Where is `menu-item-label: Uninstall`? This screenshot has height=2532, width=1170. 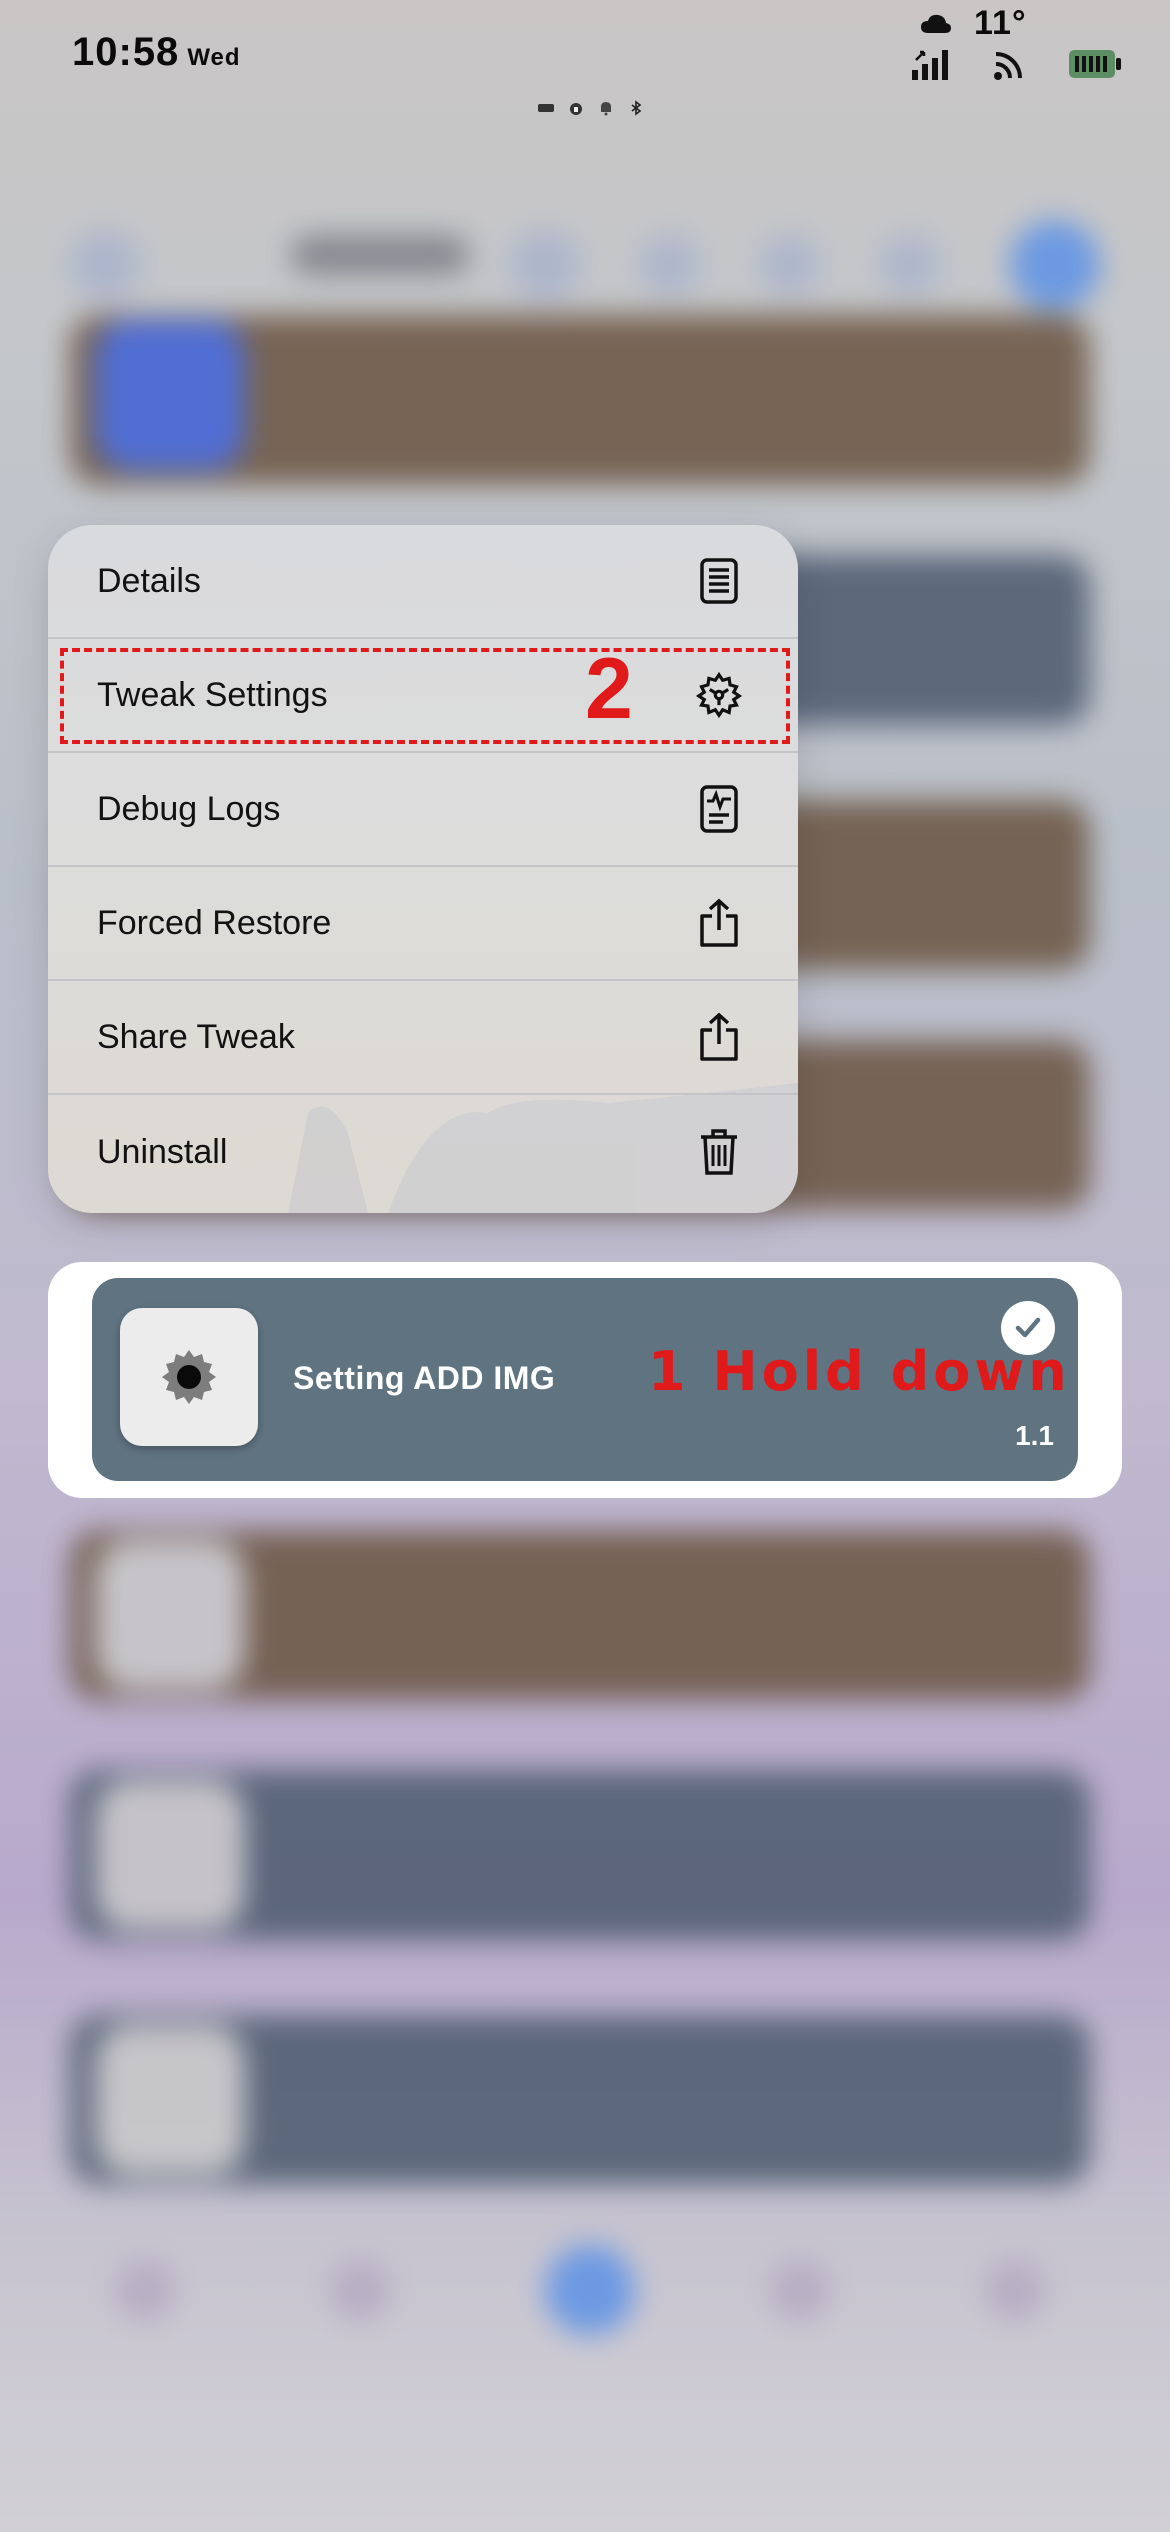 menu-item-label: Uninstall is located at coordinates (162, 1151).